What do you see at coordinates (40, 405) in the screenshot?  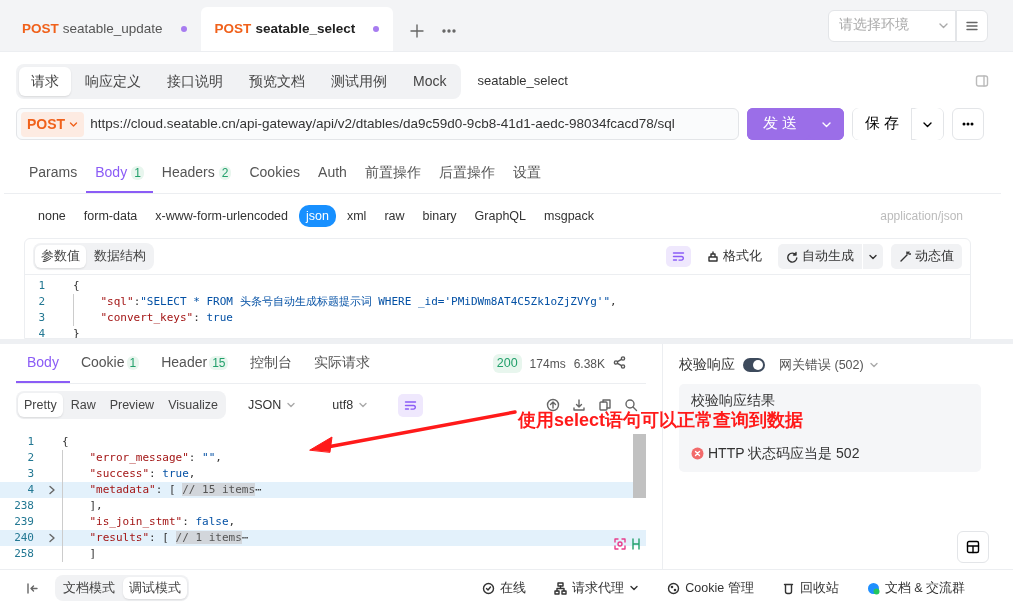 I see `format-tab: Pretty` at bounding box center [40, 405].